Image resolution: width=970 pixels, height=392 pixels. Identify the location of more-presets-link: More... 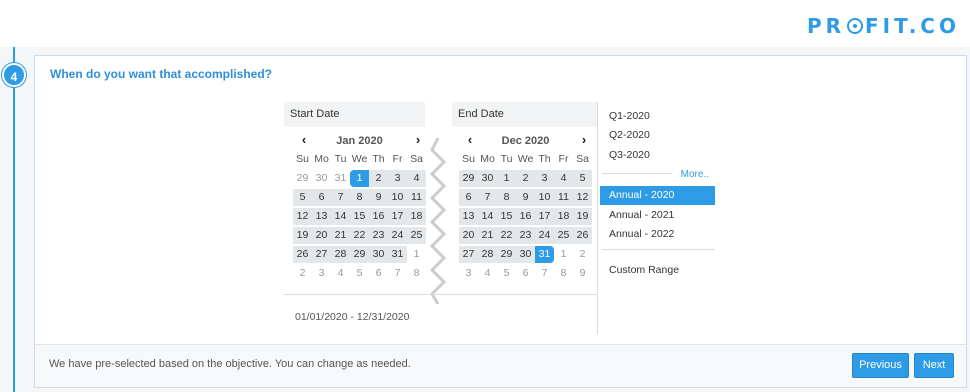
(695, 174).